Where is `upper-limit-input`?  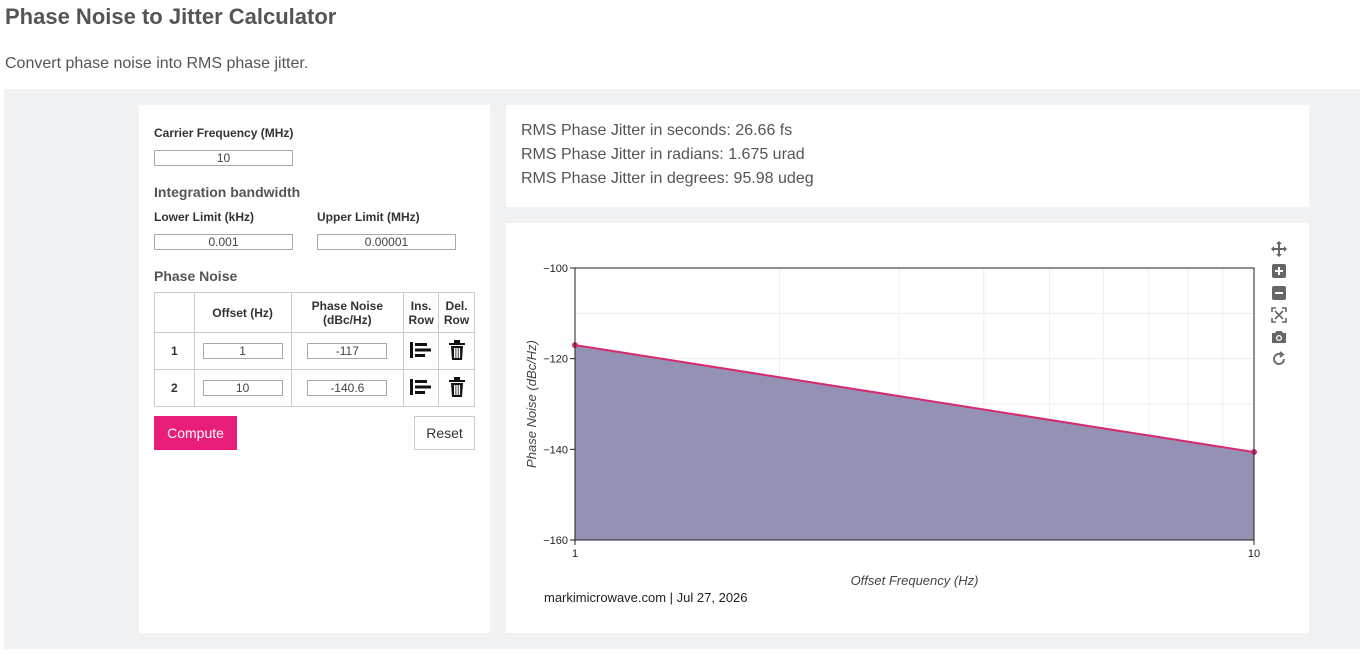
upper-limit-input is located at coordinates (386, 242).